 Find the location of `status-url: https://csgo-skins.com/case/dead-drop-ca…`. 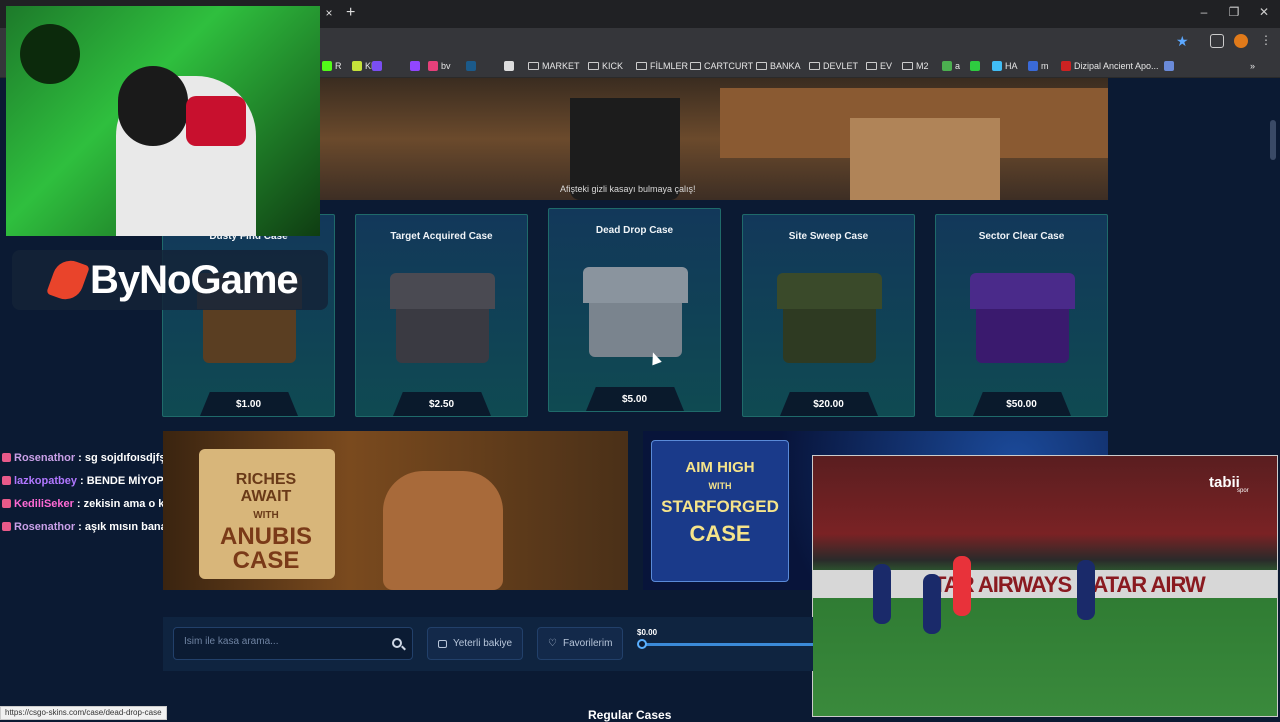

status-url: https://csgo-skins.com/case/dead-drop-ca… is located at coordinates (83, 713).